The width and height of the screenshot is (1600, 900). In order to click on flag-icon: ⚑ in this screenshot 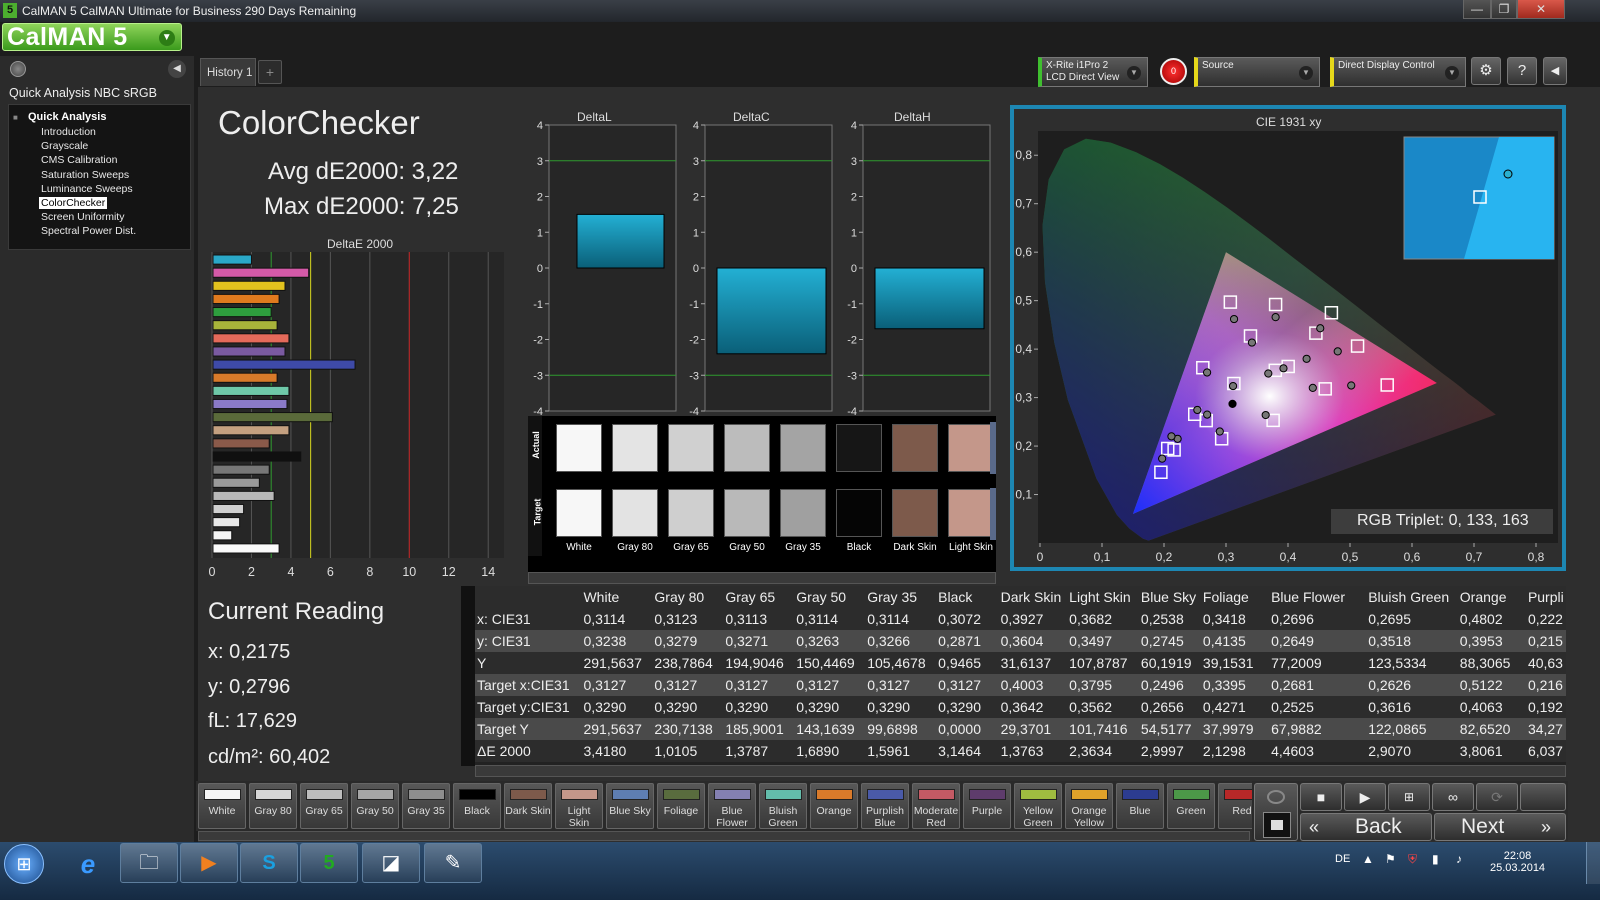, I will do `click(1390, 859)`.